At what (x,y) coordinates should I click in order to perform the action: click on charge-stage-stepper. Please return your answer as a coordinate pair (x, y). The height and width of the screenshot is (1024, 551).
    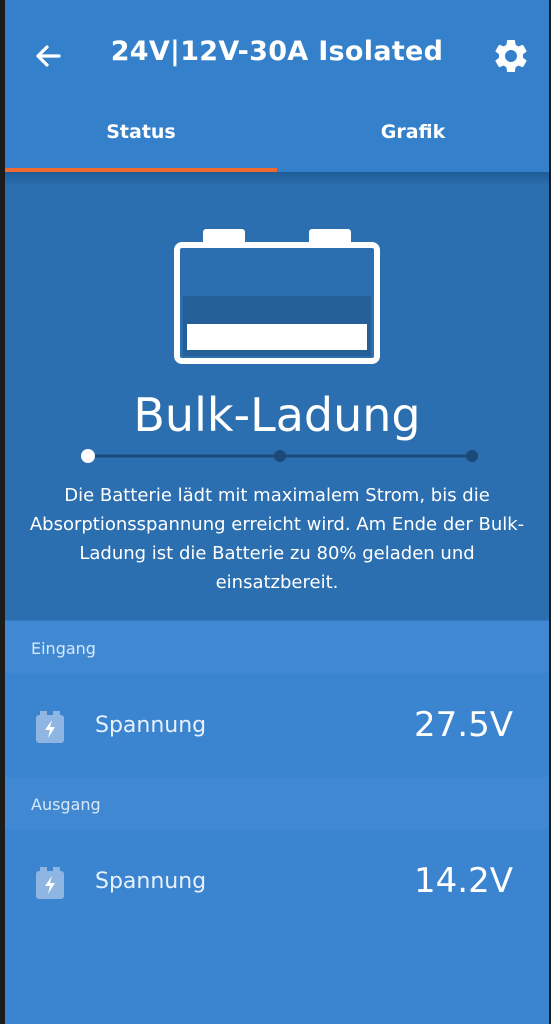
    Looking at the image, I should click on (279, 456).